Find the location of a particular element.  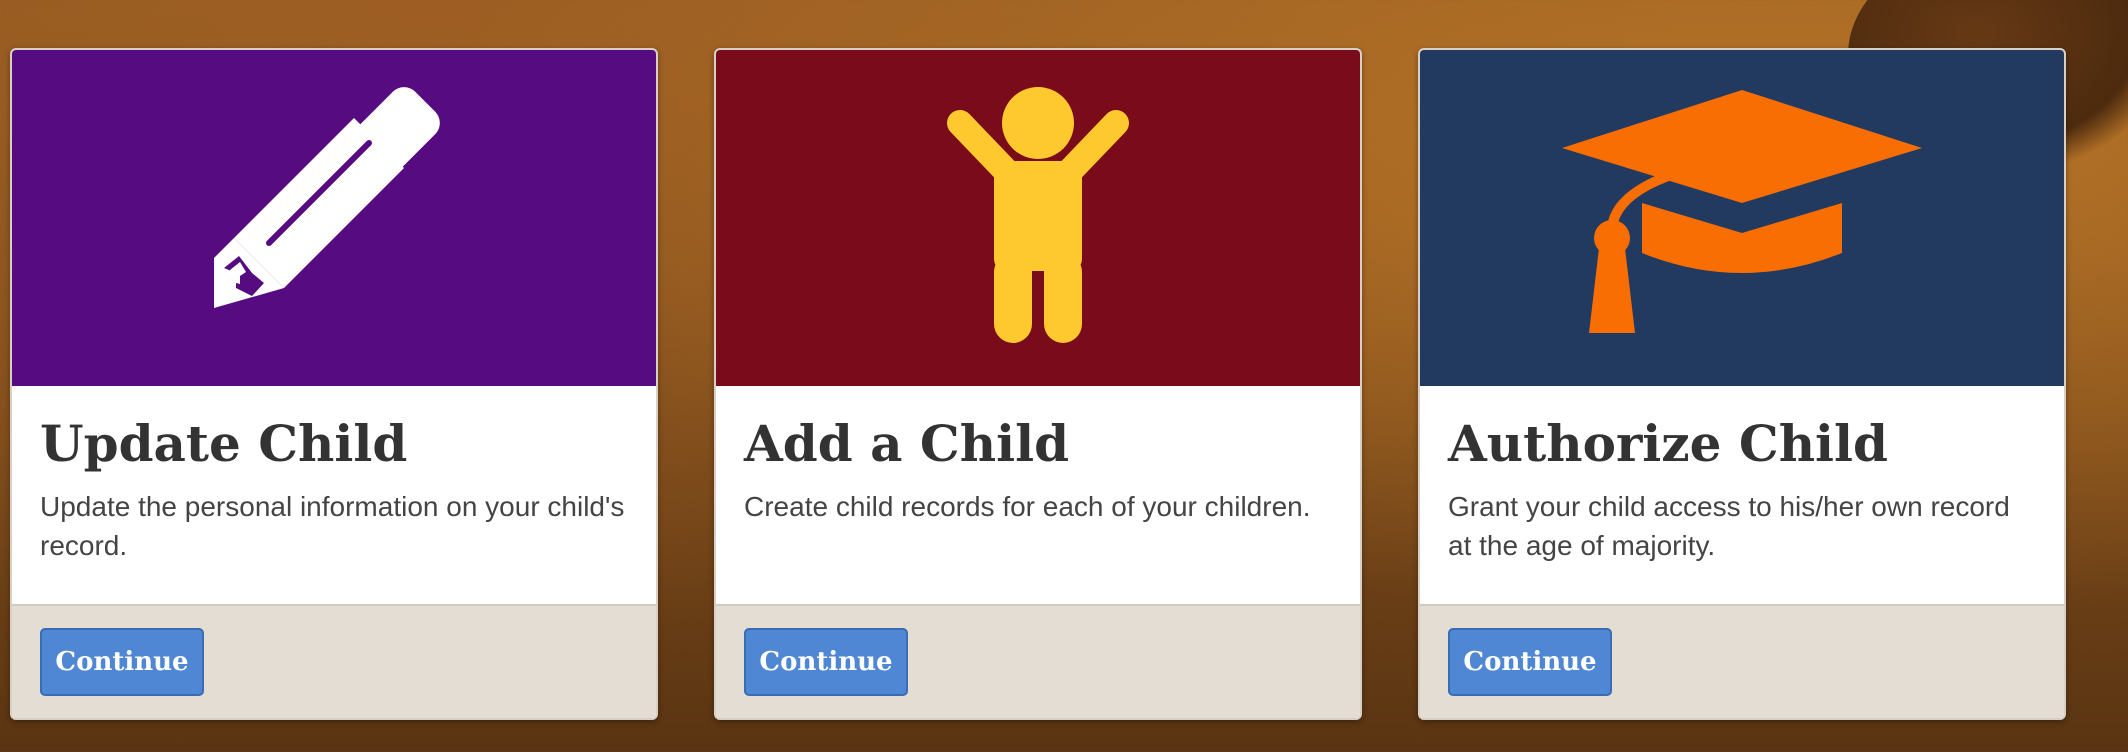

authorize-child-footer: Continue is located at coordinates (1742, 661).